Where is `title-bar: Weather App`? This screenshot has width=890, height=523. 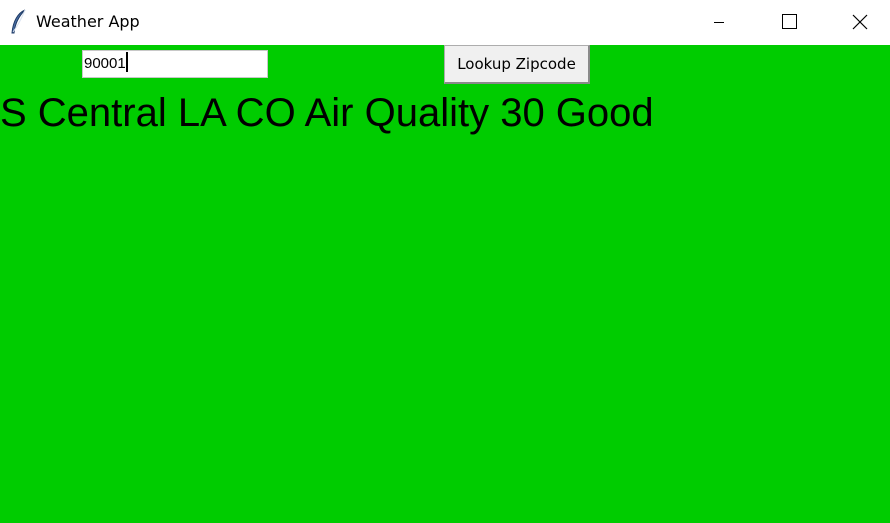
title-bar: Weather App is located at coordinates (445, 22).